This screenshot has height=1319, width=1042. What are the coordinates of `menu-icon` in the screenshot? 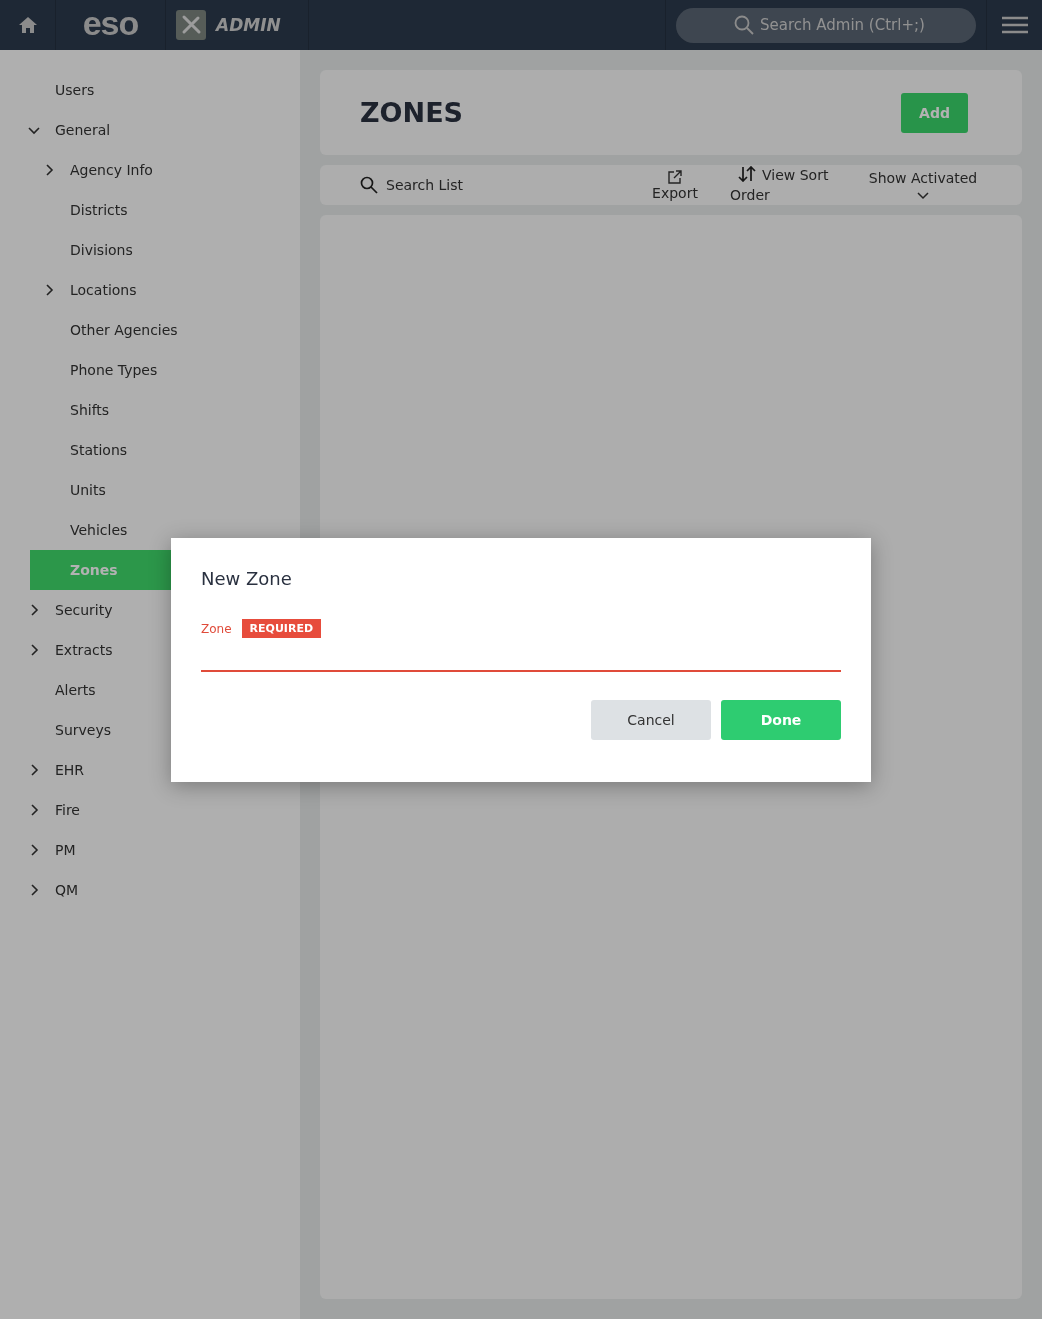 It's located at (1014, 25).